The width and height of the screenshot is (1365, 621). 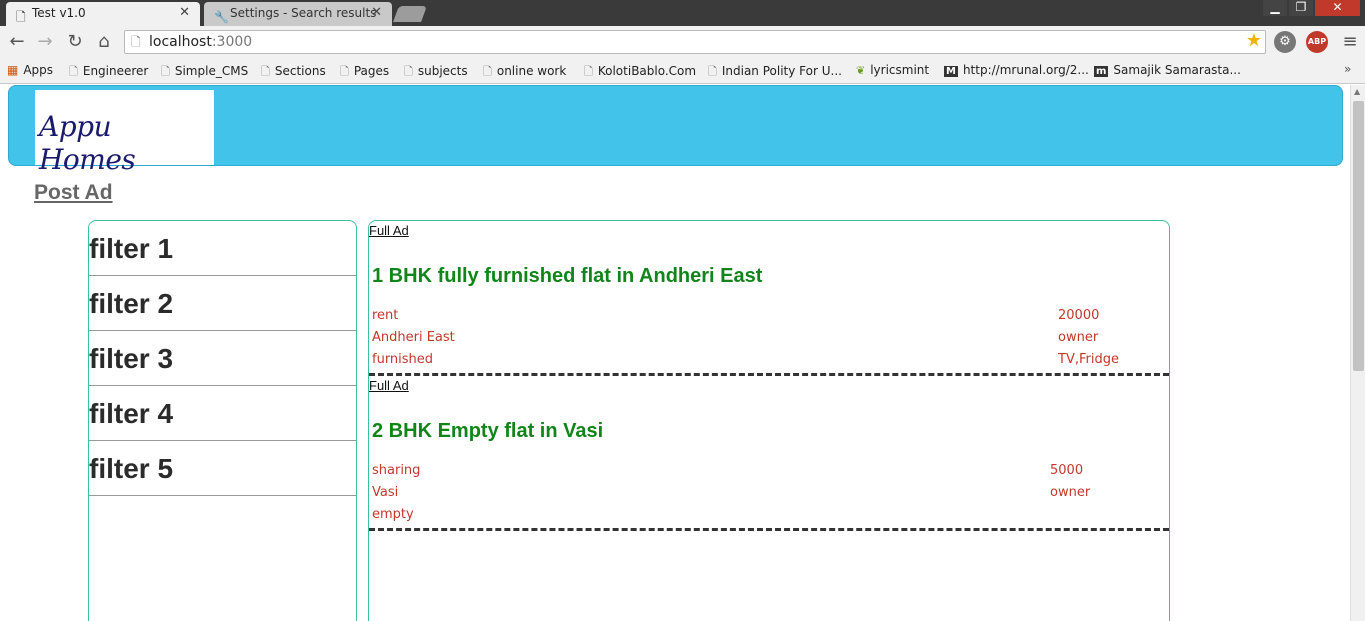 What do you see at coordinates (695, 42) in the screenshot?
I see `address-bar: 🗋 localhost:3000 ★` at bounding box center [695, 42].